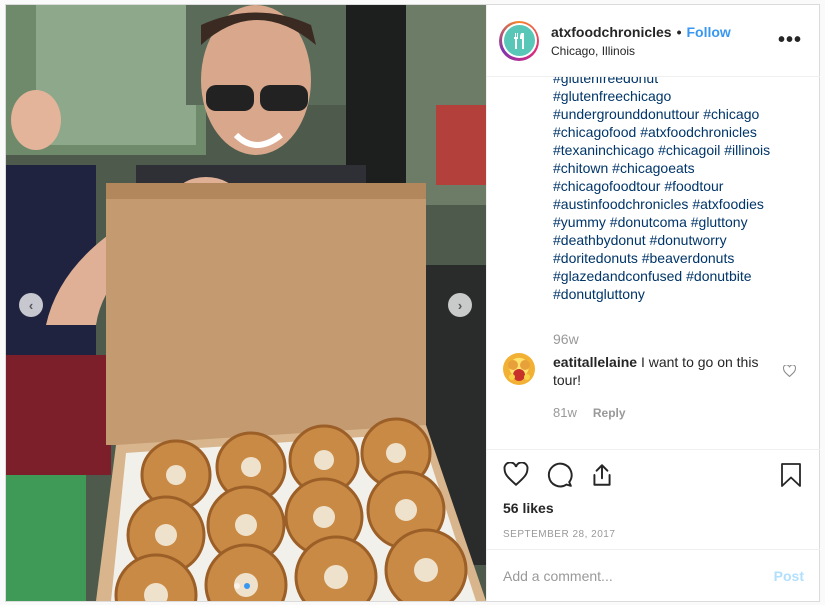 The image size is (825, 605). I want to click on next-slide-button: ›, so click(460, 305).